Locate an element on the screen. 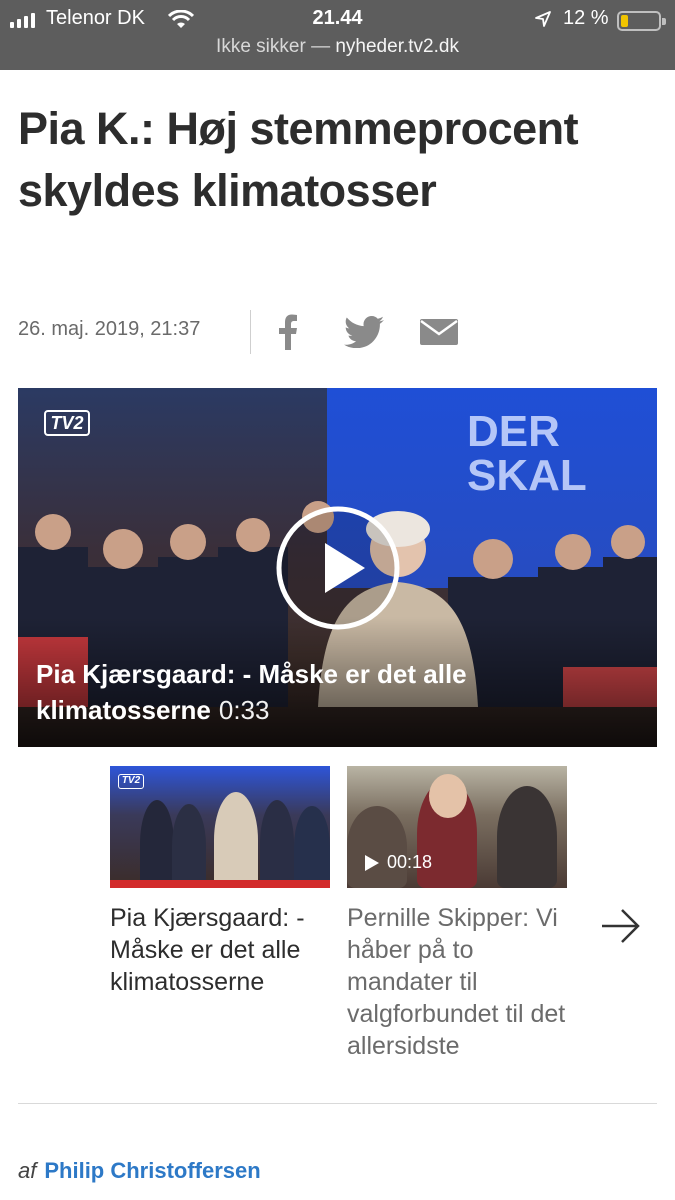  battery-percent: 12 % is located at coordinates (586, 18).